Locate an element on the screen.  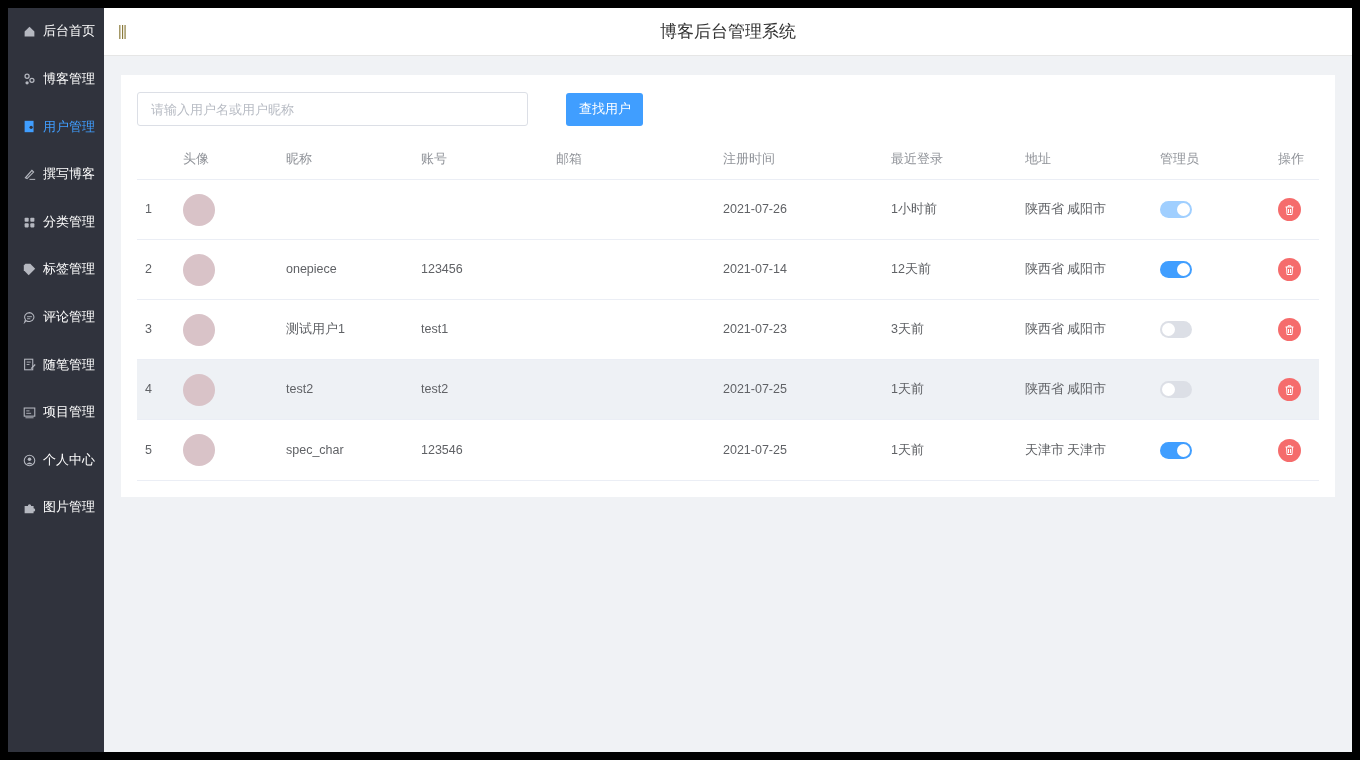
table-cell: 2 is located at coordinates (148, 269).